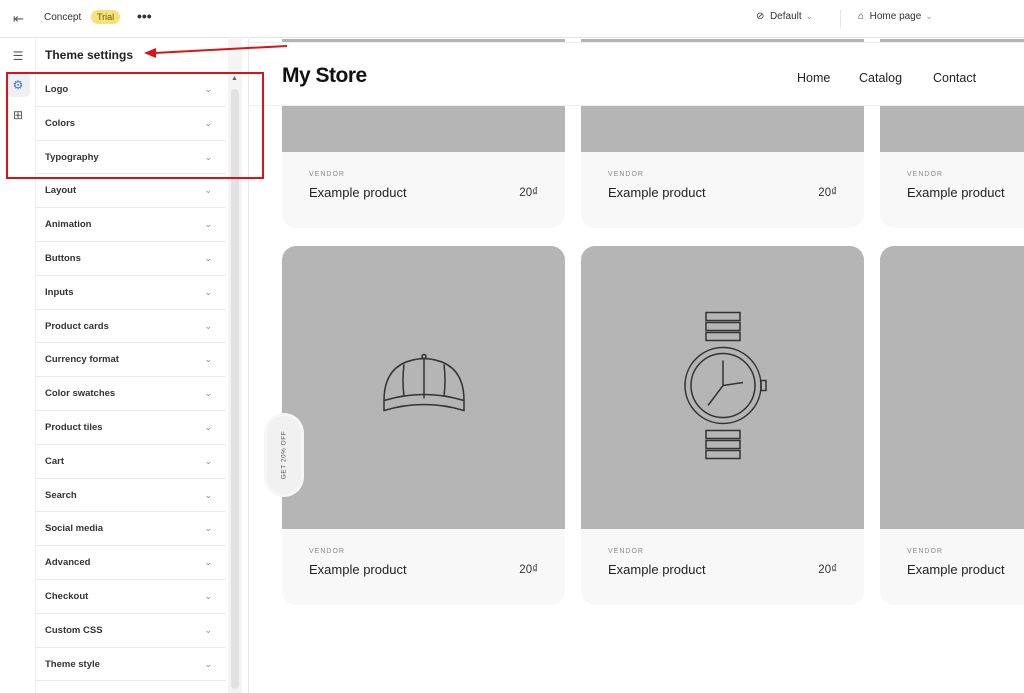 Image resolution: width=1024 pixels, height=693 pixels. What do you see at coordinates (636, 74) in the screenshot?
I see `store-header: My Store Home Catalog Contact` at bounding box center [636, 74].